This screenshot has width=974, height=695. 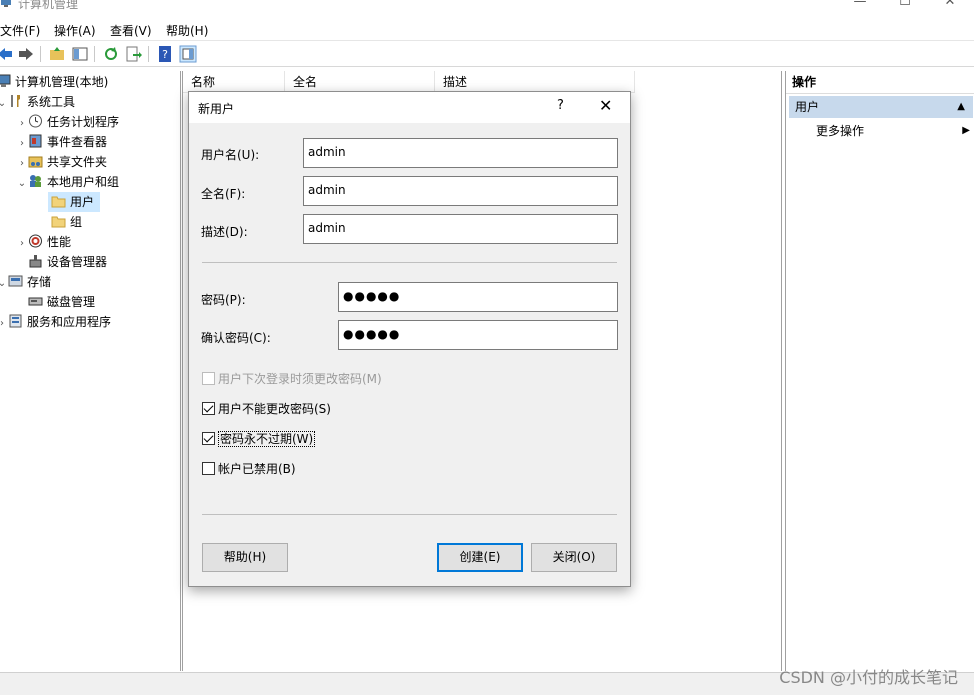 What do you see at coordinates (83, 182) in the screenshot?
I see `tree-item-label: 本地用户和组` at bounding box center [83, 182].